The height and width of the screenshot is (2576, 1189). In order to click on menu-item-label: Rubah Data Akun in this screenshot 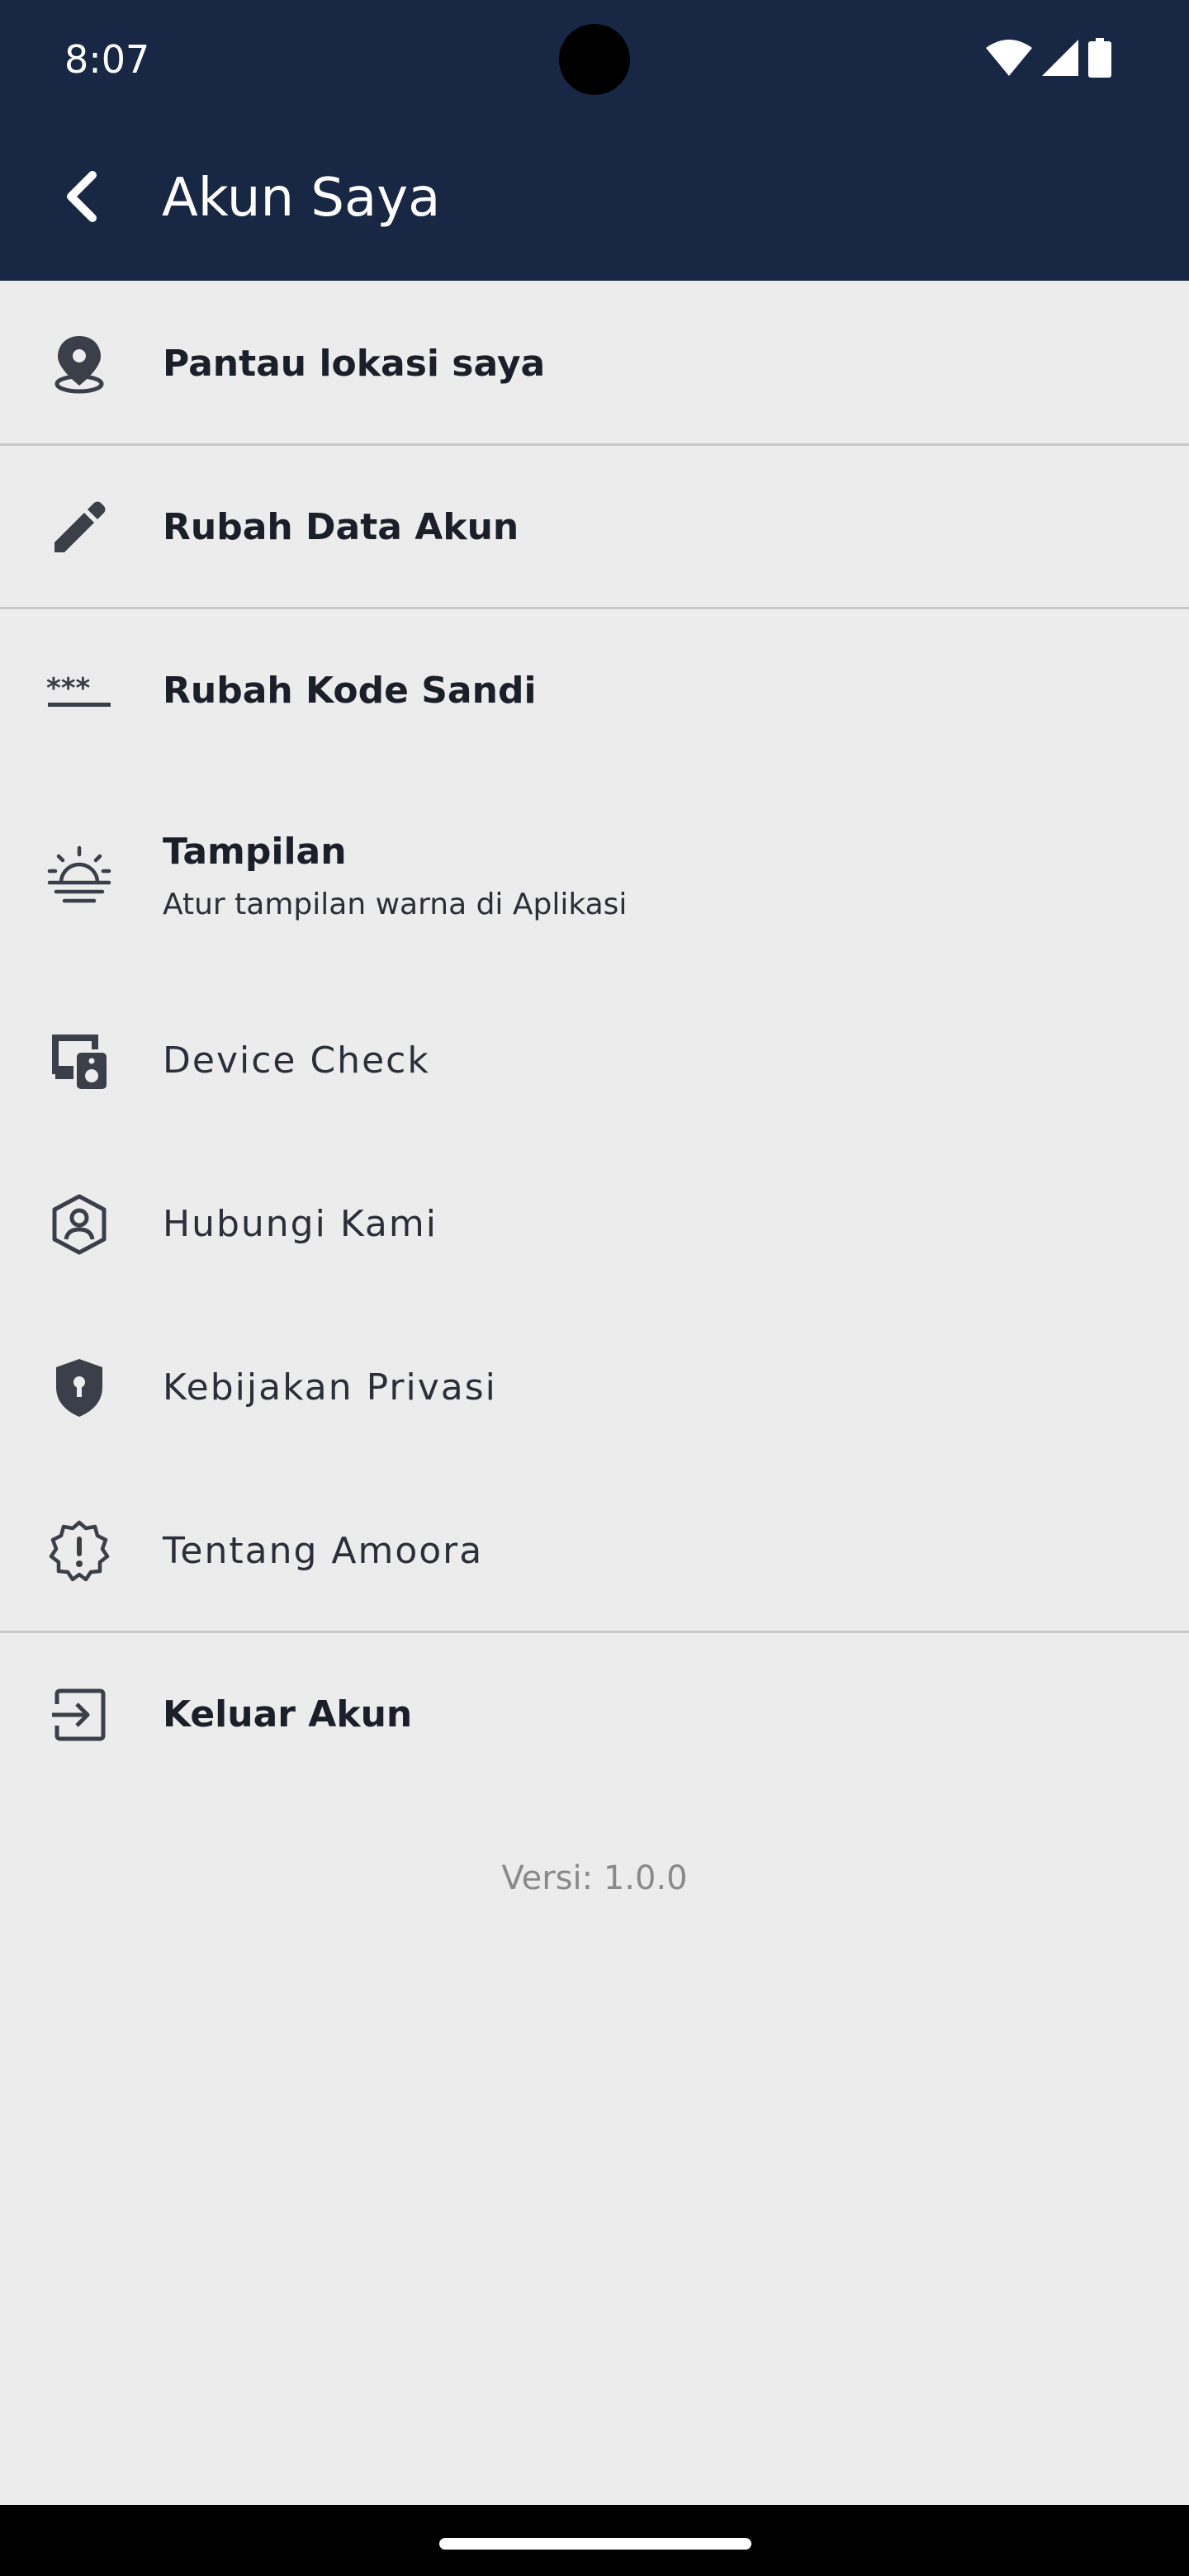, I will do `click(341, 527)`.